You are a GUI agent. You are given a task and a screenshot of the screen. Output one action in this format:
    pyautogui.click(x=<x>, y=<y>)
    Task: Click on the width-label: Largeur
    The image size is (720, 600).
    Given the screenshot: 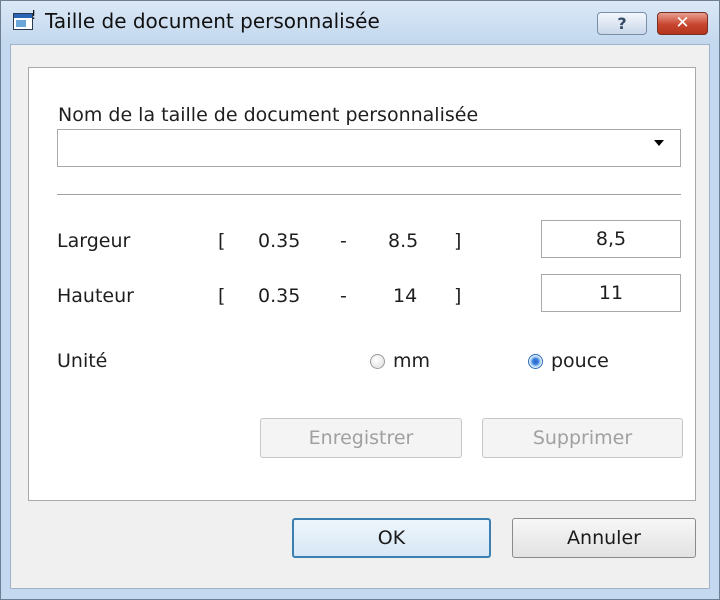 What is the action you would take?
    pyautogui.click(x=94, y=241)
    